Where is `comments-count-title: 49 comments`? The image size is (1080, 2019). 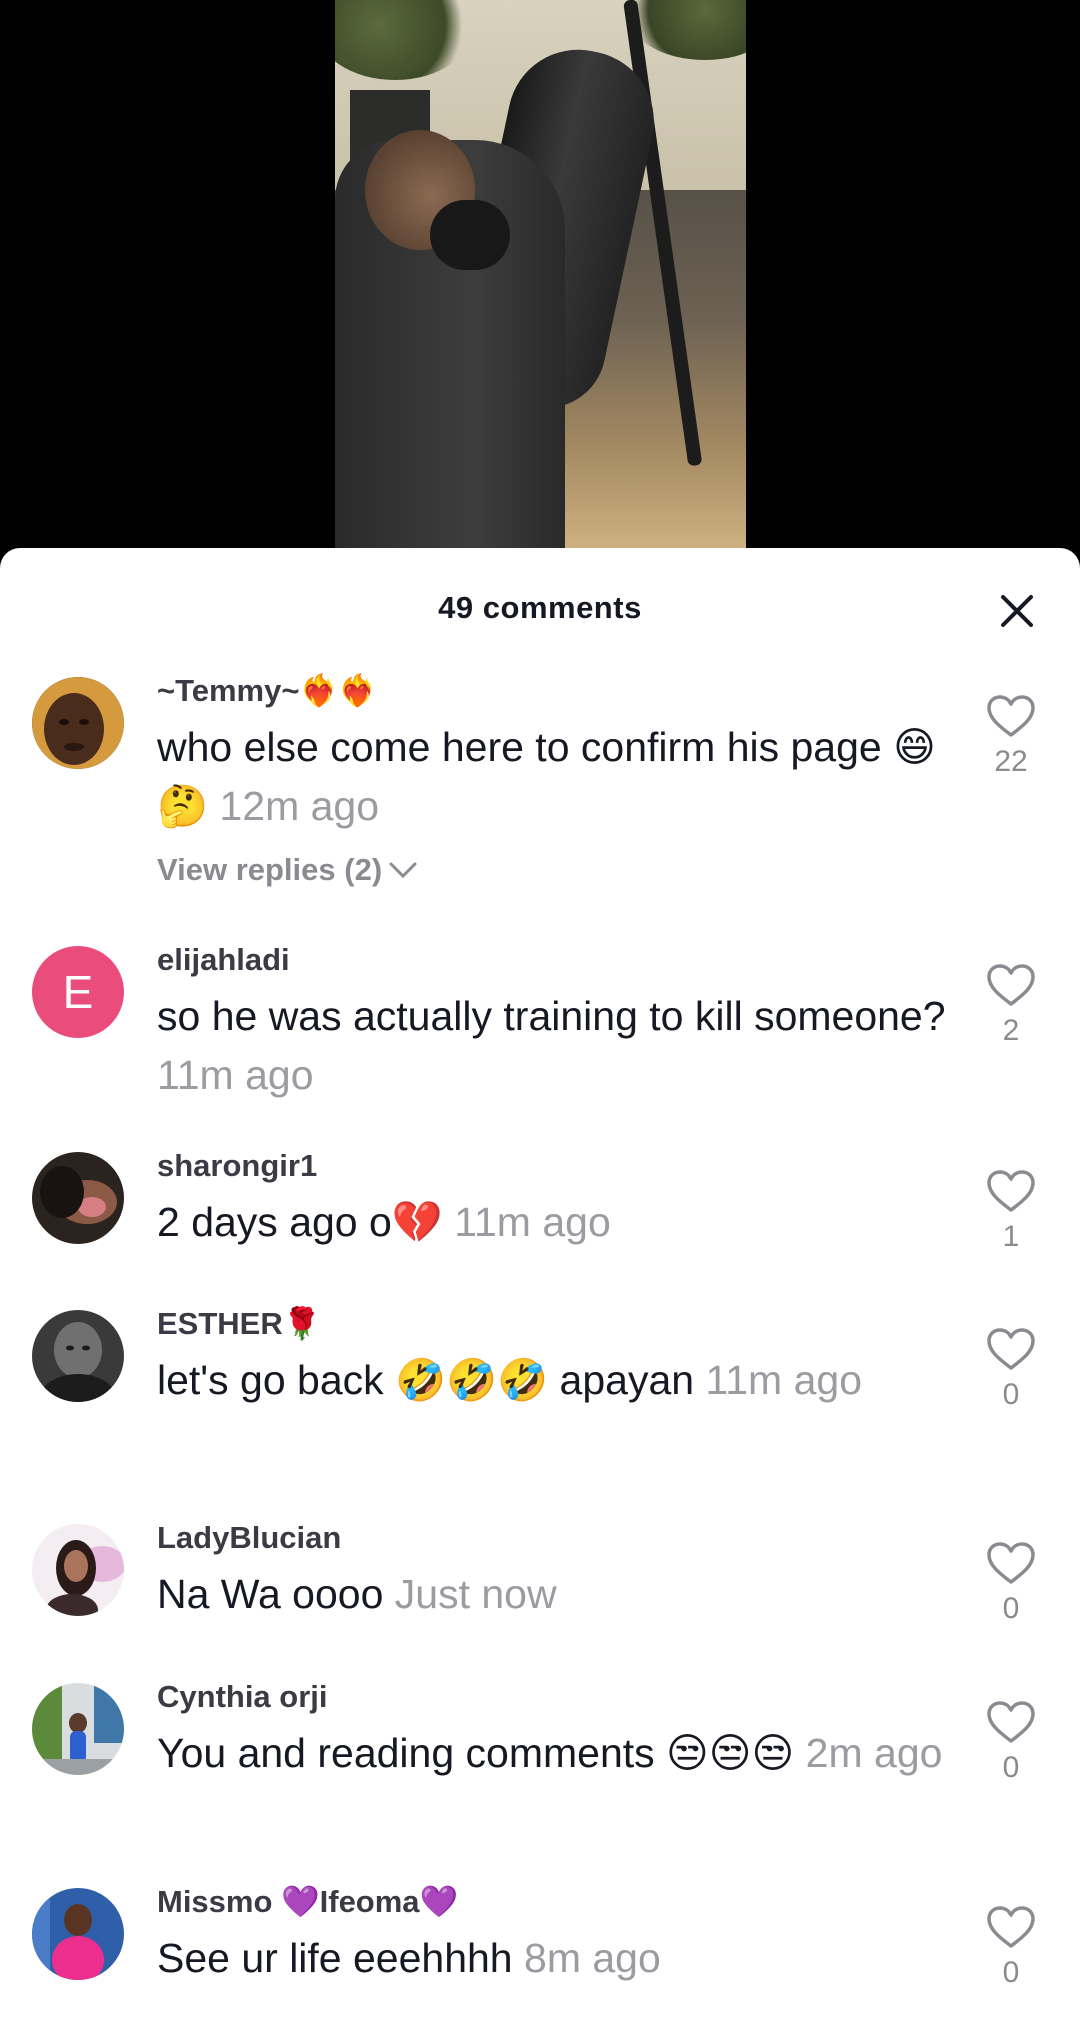 comments-count-title: 49 comments is located at coordinates (540, 607).